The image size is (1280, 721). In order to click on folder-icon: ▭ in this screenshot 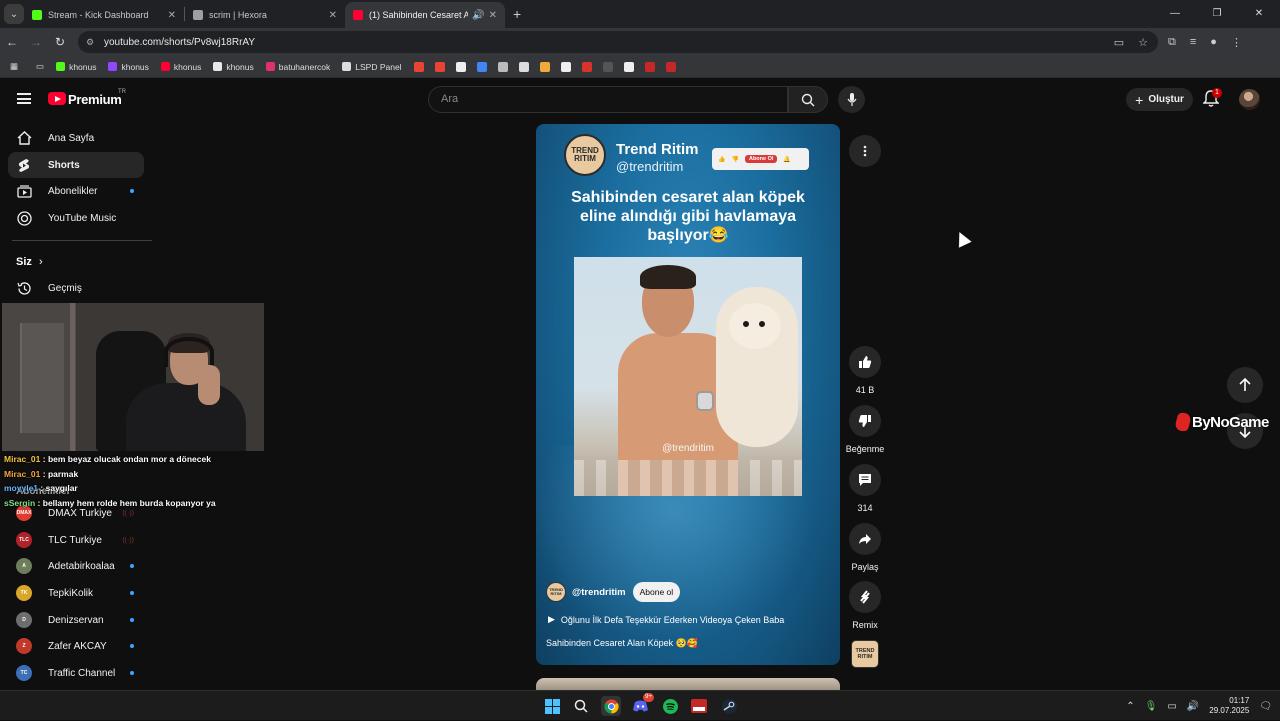, I will do `click(40, 66)`.